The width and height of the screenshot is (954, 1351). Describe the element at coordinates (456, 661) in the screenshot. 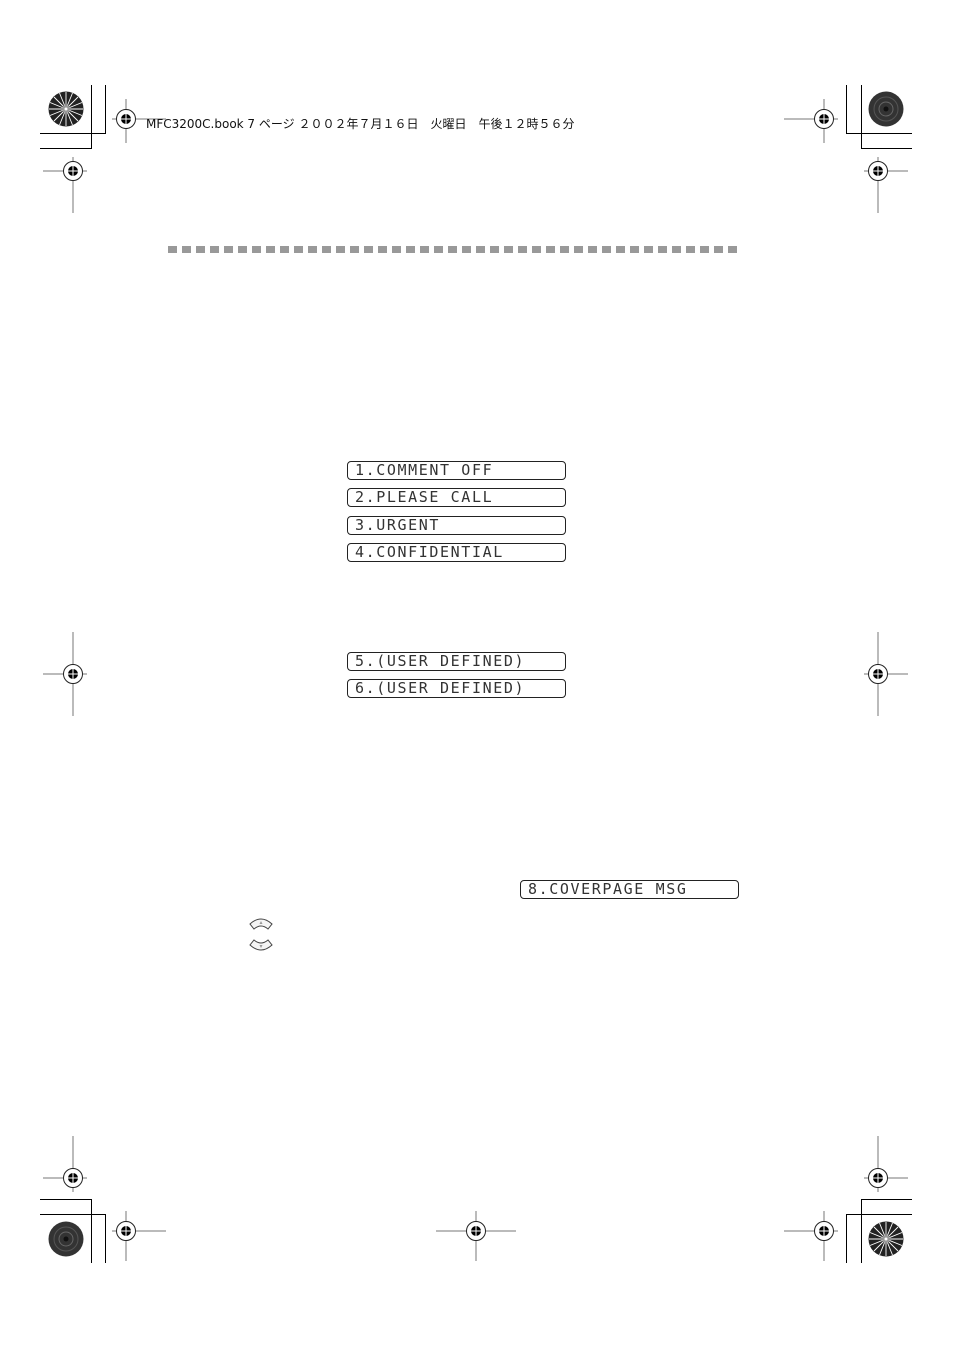

I see `lcd-display-user-defined-5: 5.(USER DEFINED)` at that location.